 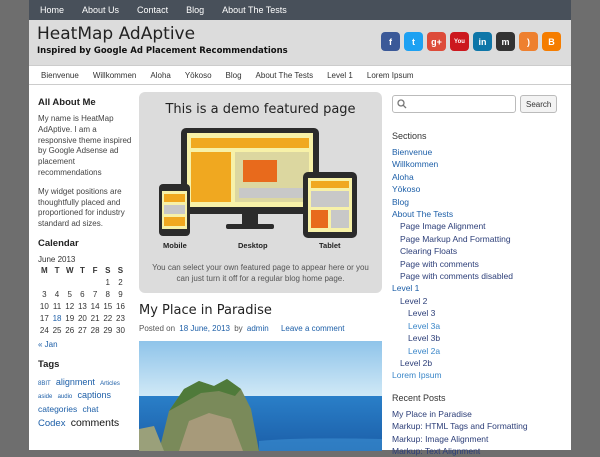 What do you see at coordinates (479, 301) in the screenshot?
I see `sections-item: Level 2` at bounding box center [479, 301].